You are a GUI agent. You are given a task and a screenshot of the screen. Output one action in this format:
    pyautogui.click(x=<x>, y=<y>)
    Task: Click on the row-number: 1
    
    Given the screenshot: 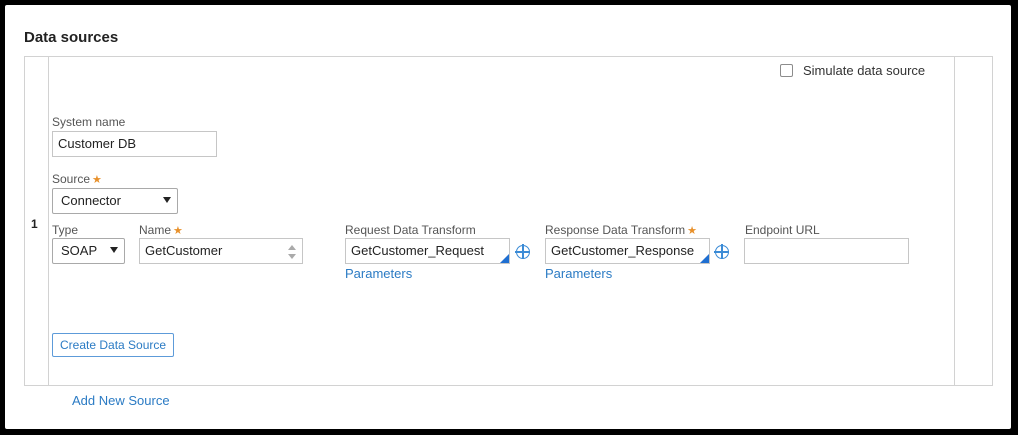 What is the action you would take?
    pyautogui.click(x=34, y=224)
    